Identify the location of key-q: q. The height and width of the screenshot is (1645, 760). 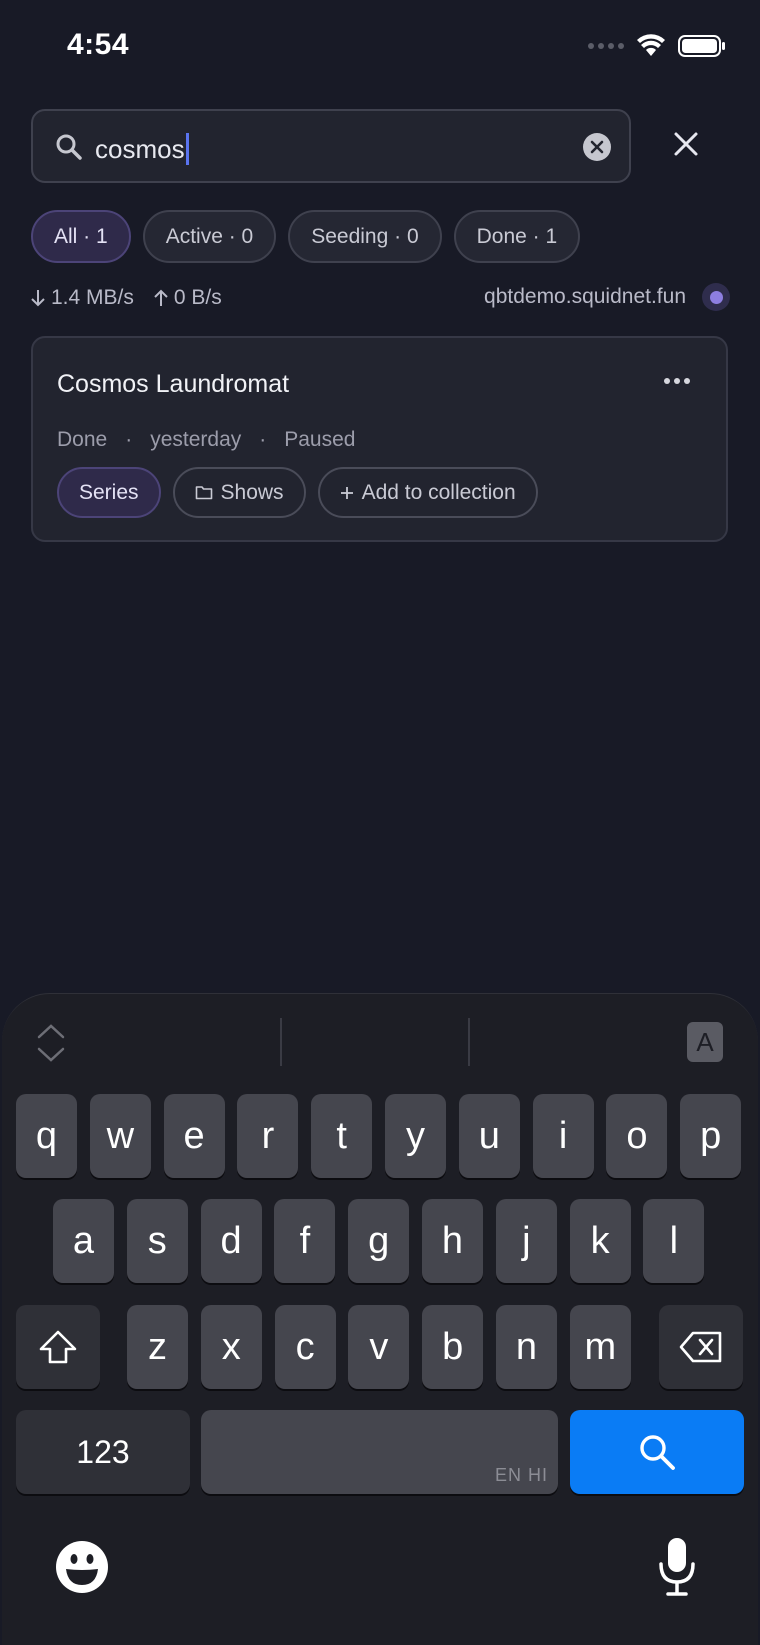
(46, 1136).